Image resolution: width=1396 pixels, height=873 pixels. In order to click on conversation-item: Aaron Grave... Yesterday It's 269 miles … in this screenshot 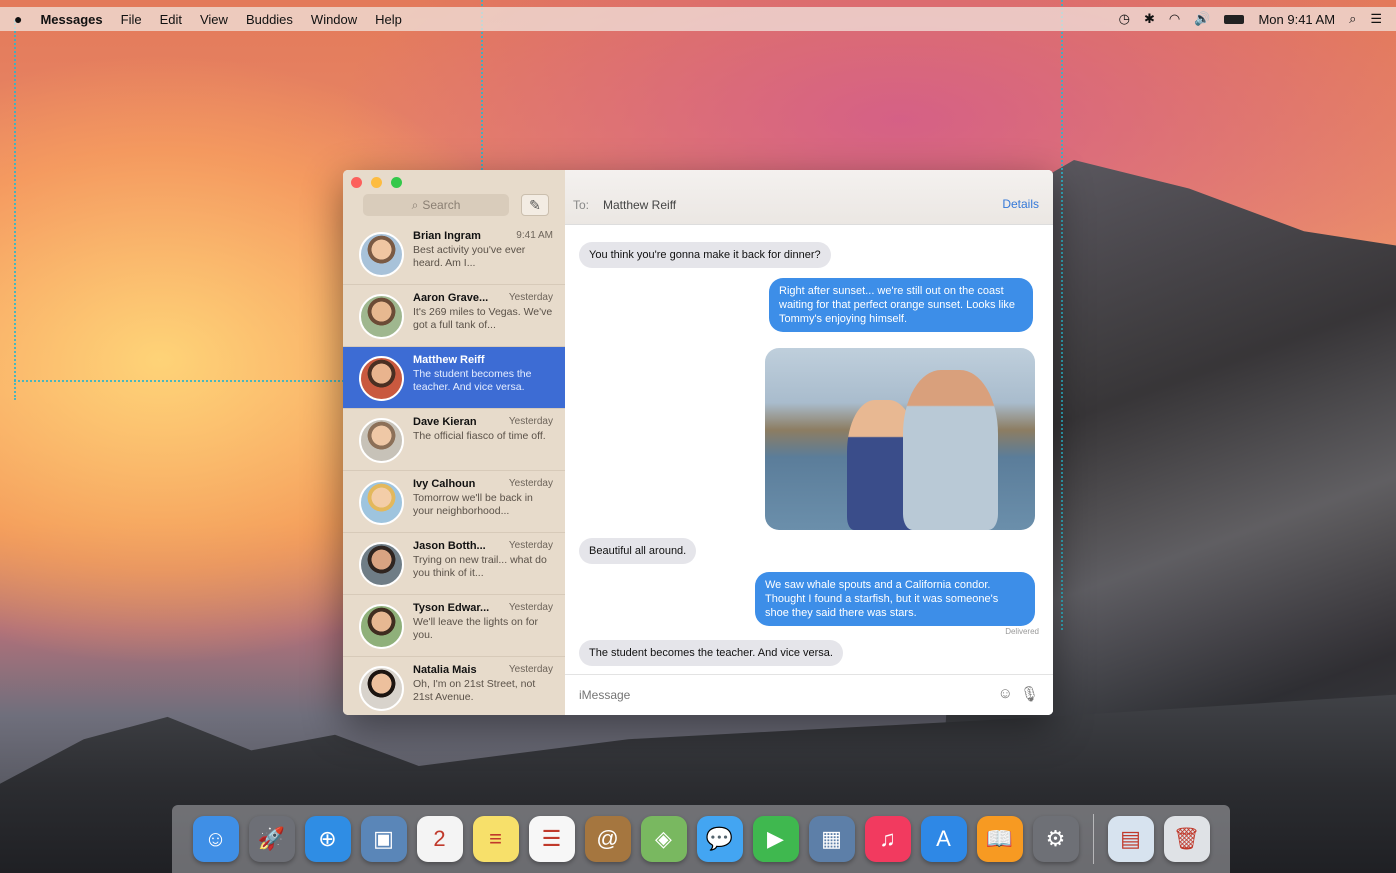, I will do `click(454, 316)`.